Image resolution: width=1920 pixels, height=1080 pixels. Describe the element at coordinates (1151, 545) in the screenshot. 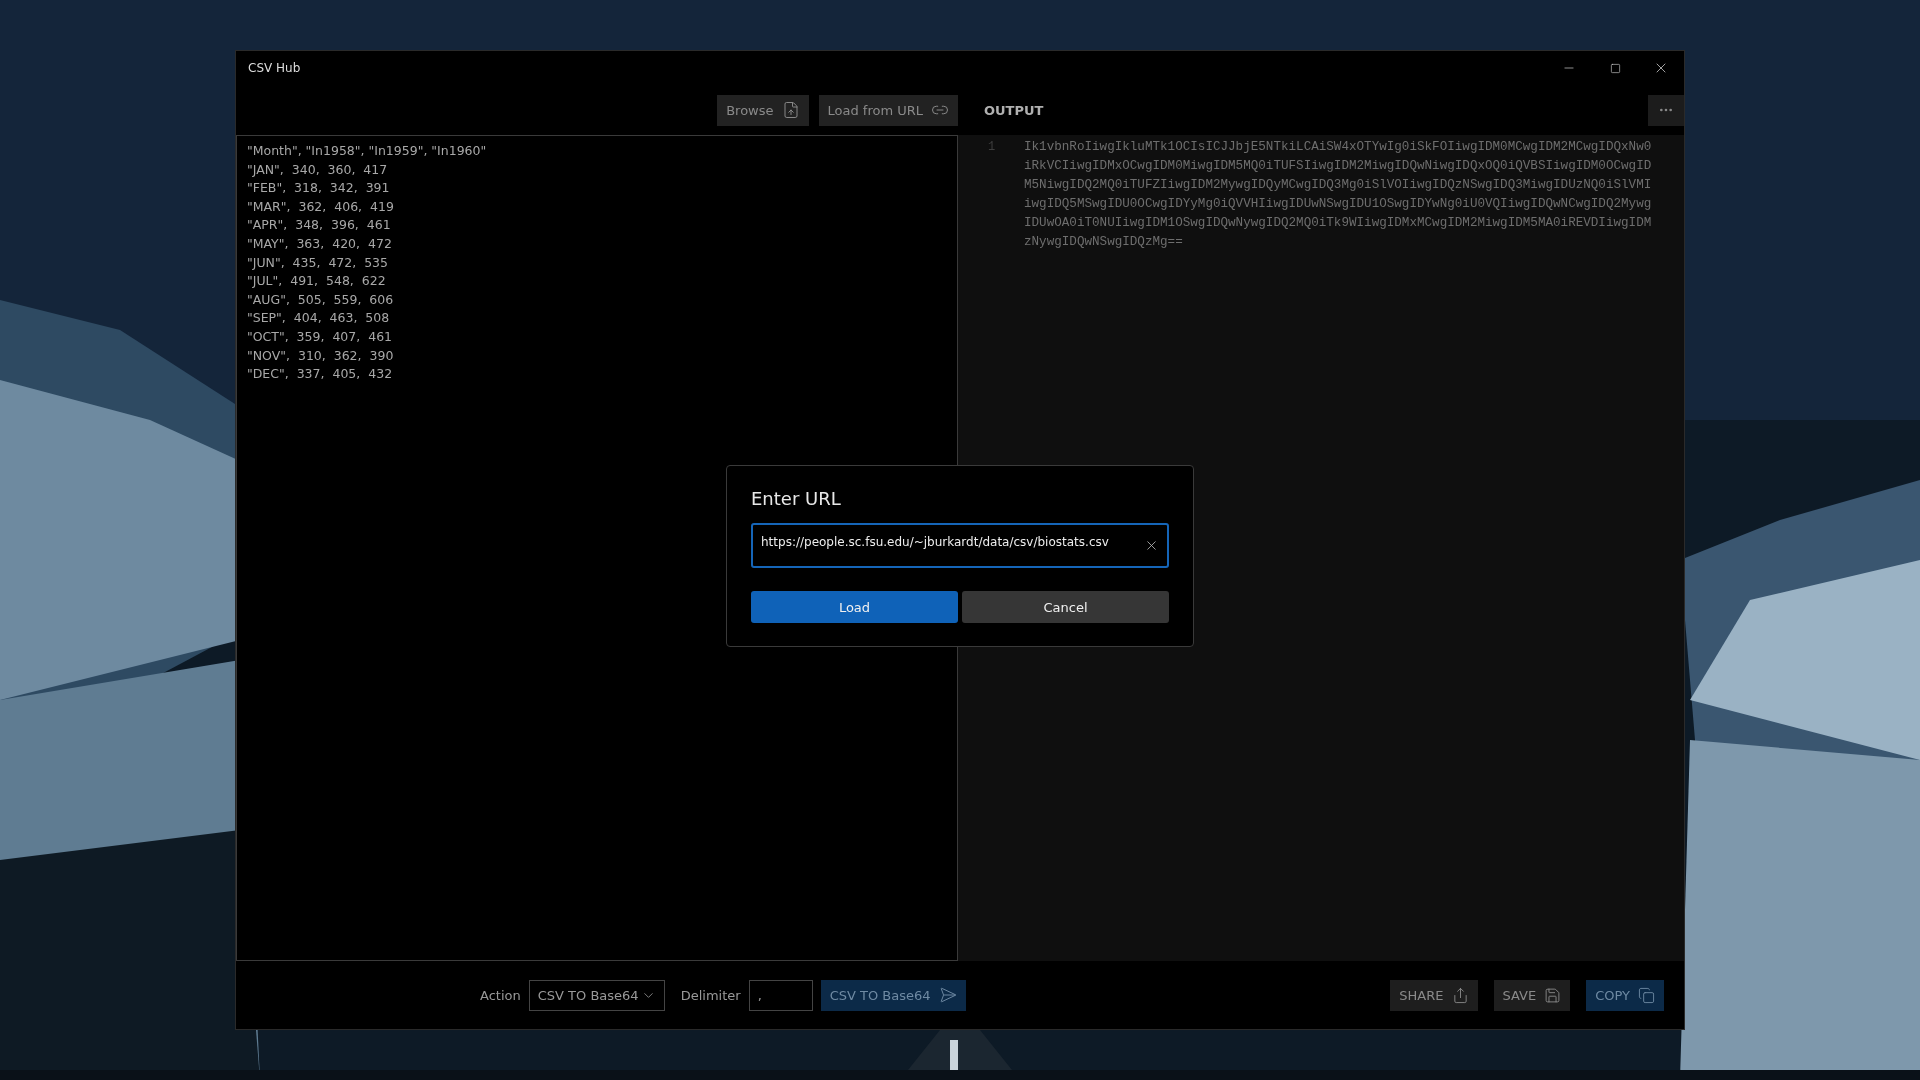

I see `close-icon` at that location.